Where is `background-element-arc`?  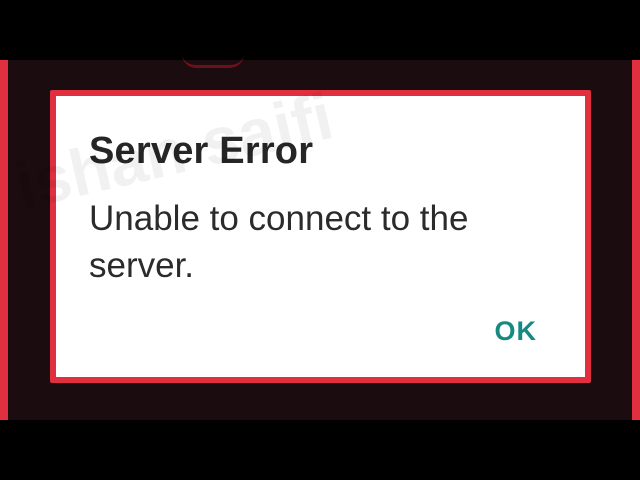
background-element-arc is located at coordinates (213, 61).